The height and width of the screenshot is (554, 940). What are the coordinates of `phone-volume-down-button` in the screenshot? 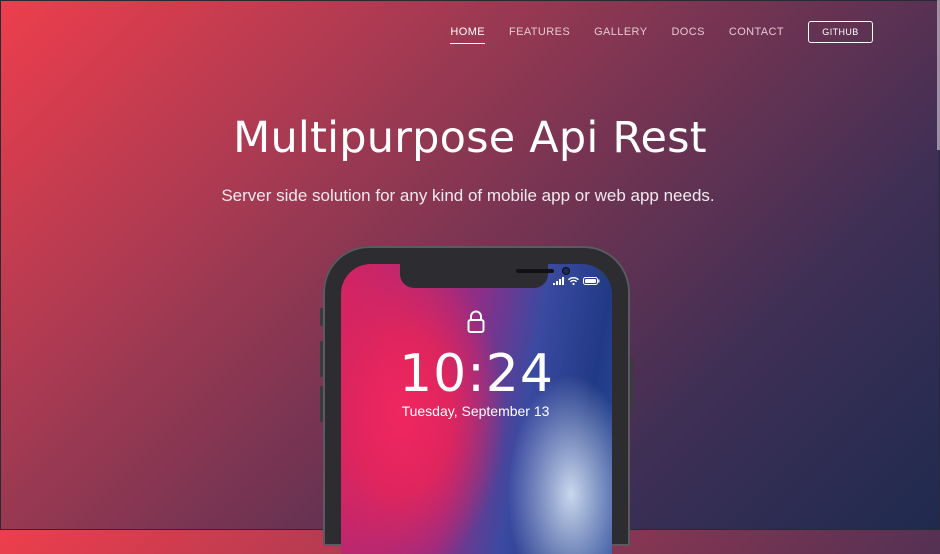 It's located at (321, 404).